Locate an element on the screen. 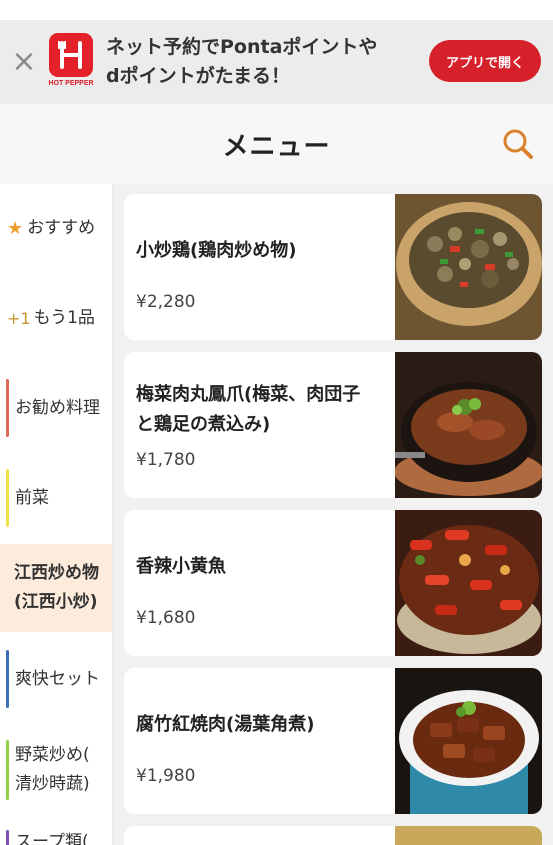 The image size is (553, 845). search-icon is located at coordinates (518, 144).